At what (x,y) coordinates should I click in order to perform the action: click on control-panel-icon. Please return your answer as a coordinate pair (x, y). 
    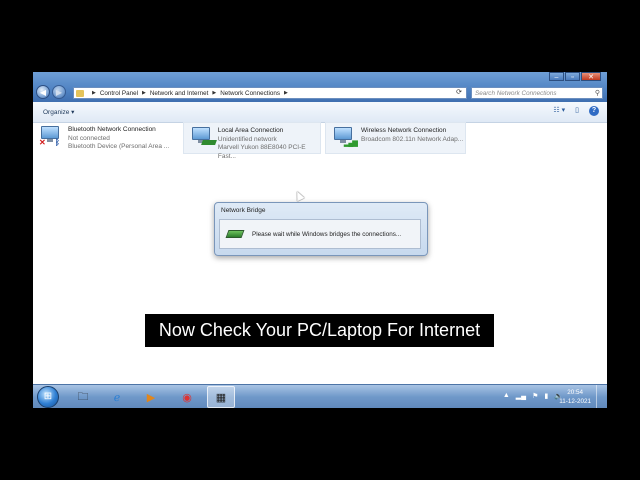
    Looking at the image, I should click on (80, 93).